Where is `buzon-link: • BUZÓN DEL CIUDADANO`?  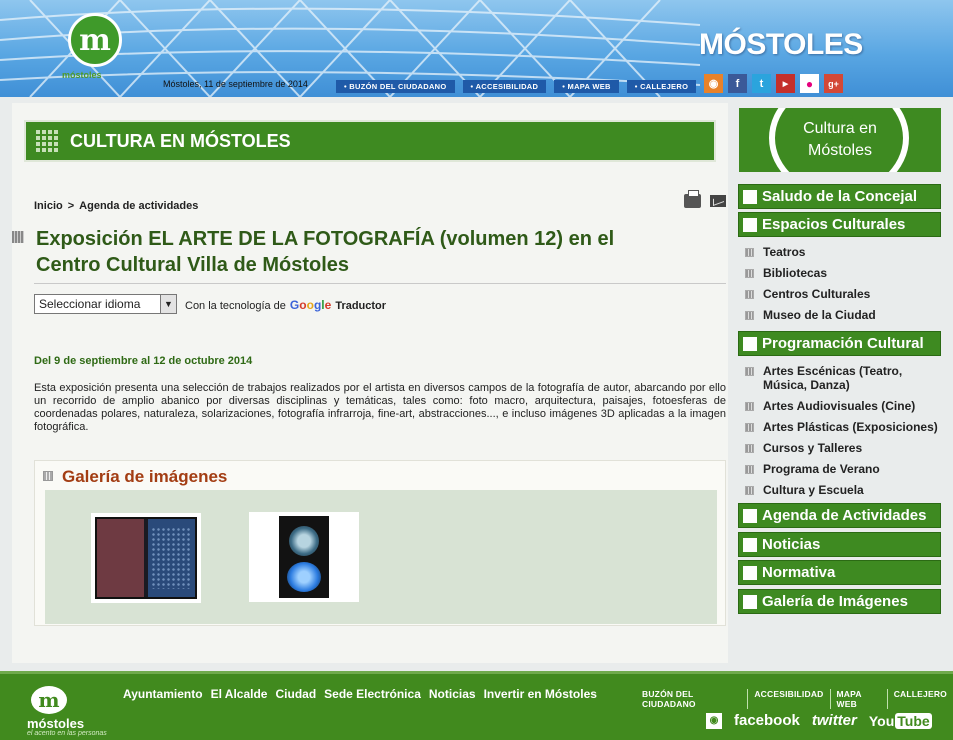
buzon-link: • BUZÓN DEL CIUDADANO is located at coordinates (395, 86).